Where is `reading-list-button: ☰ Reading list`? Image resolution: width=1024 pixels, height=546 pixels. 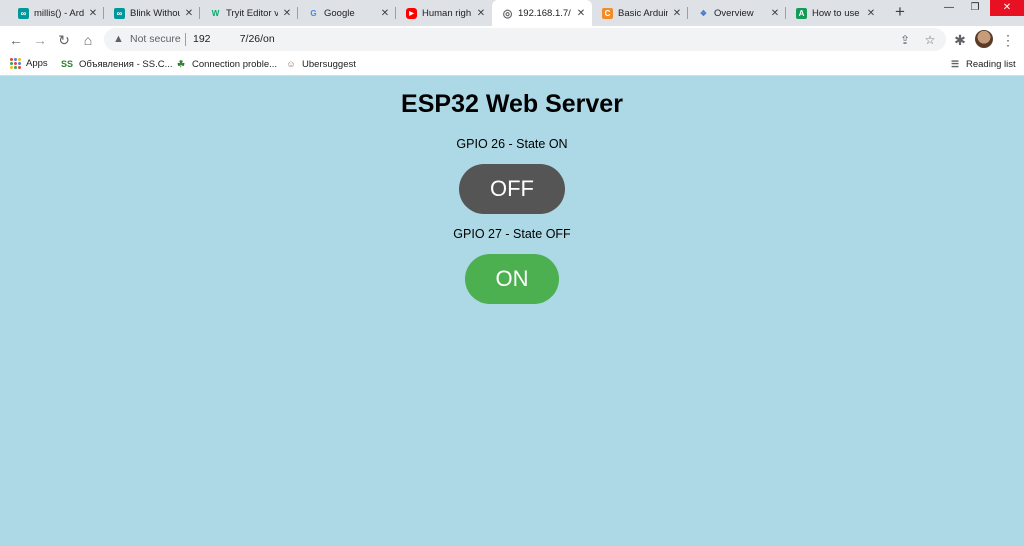 reading-list-button: ☰ Reading list is located at coordinates (982, 64).